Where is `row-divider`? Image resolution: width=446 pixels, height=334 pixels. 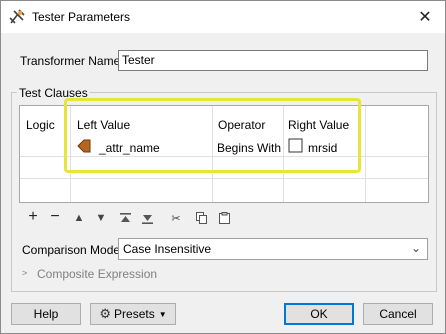 row-divider is located at coordinates (224, 178).